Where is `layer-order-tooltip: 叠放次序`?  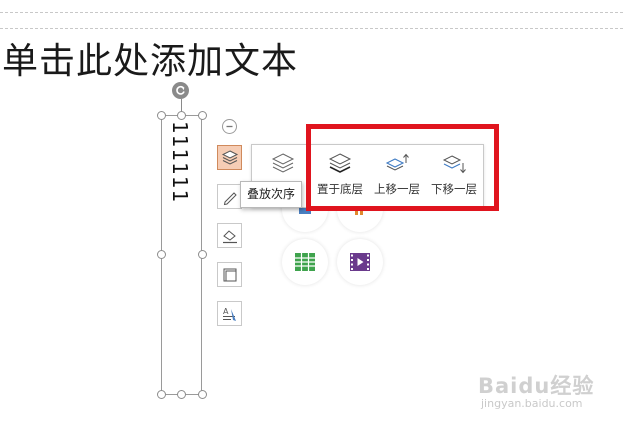
layer-order-tooltip: 叠放次序 is located at coordinates (271, 194).